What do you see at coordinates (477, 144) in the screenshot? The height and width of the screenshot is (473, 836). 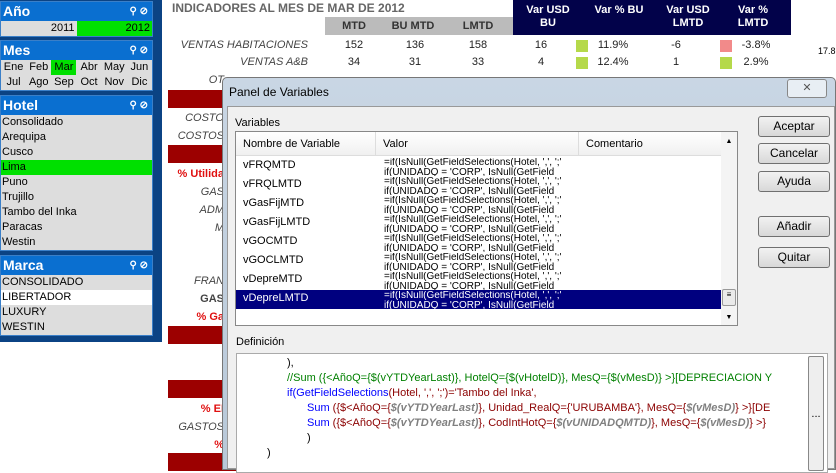 I see `col-value: Valor` at bounding box center [477, 144].